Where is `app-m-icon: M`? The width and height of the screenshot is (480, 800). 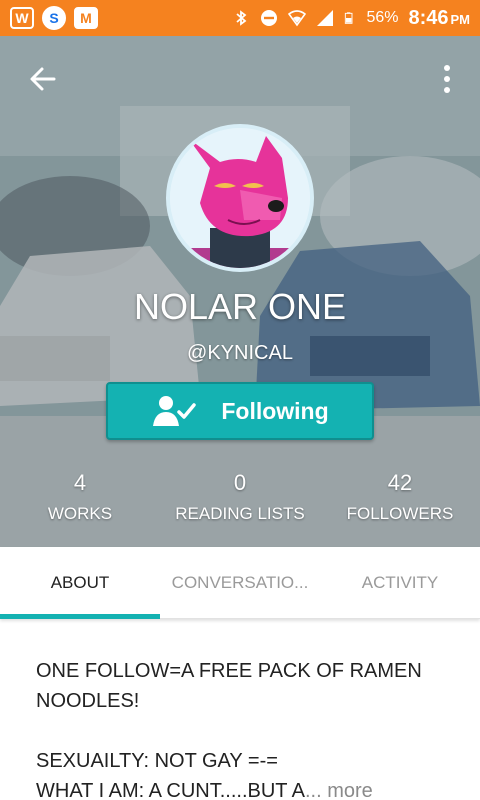 app-m-icon: M is located at coordinates (86, 18).